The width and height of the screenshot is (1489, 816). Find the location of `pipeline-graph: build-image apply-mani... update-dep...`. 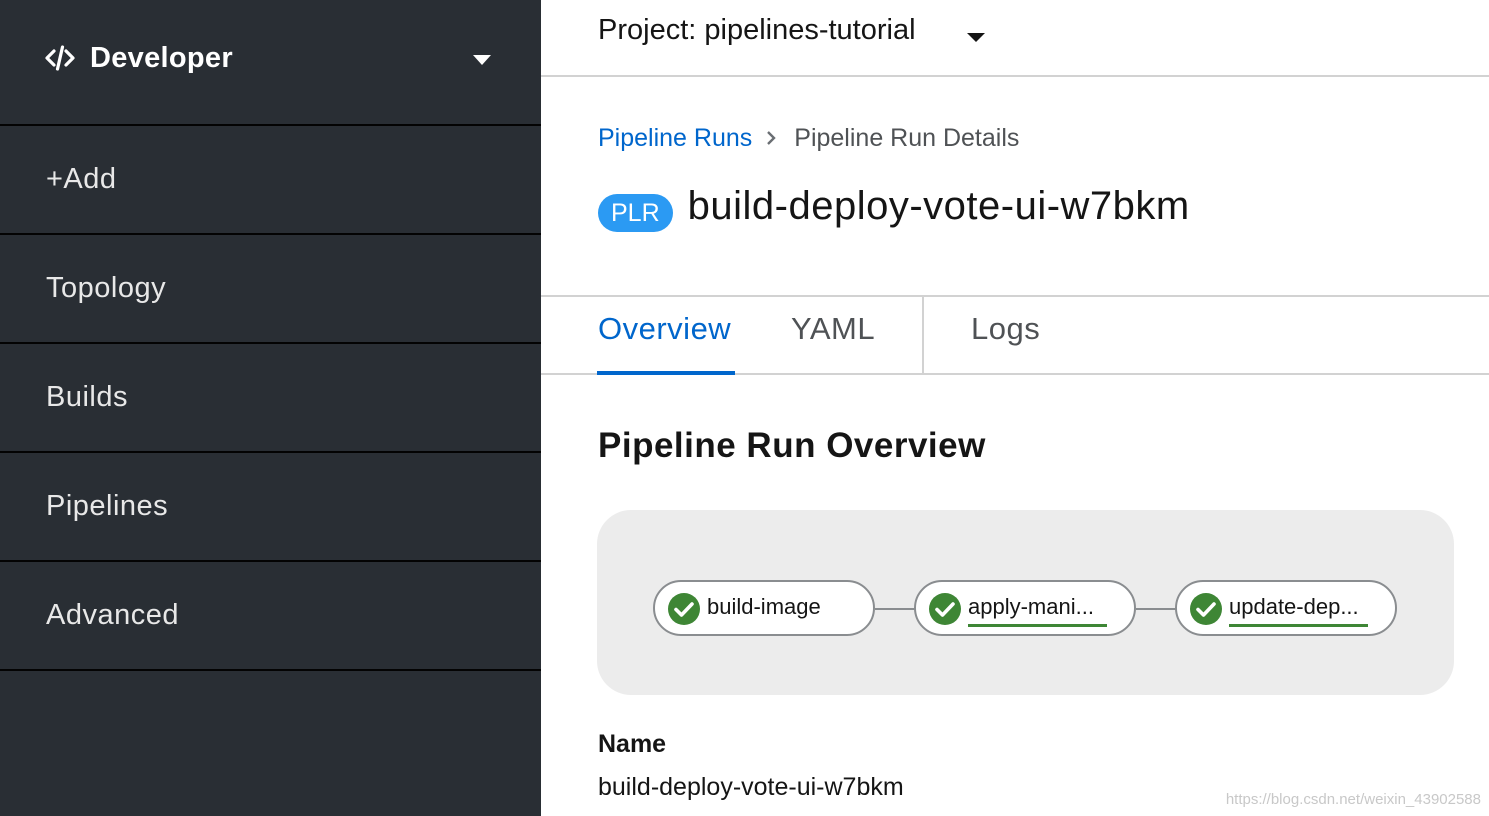

pipeline-graph: build-image apply-mani... update-dep... is located at coordinates (1025, 602).